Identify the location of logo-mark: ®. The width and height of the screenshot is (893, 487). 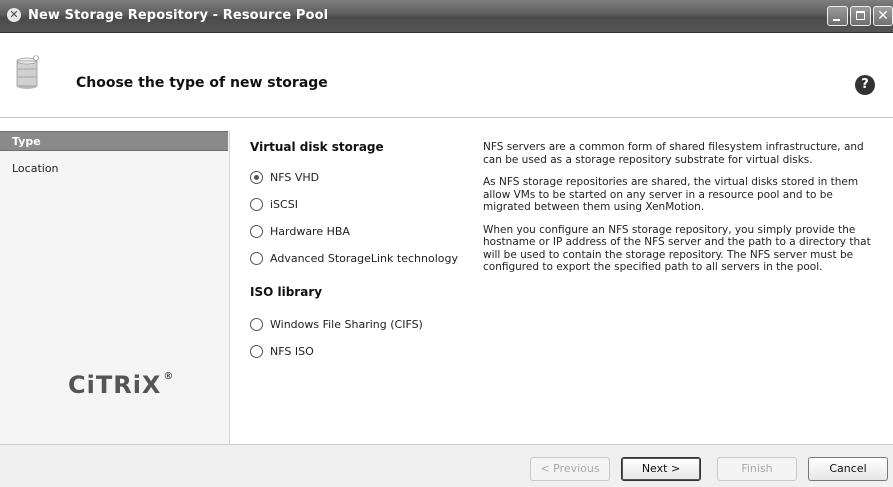
(169, 376).